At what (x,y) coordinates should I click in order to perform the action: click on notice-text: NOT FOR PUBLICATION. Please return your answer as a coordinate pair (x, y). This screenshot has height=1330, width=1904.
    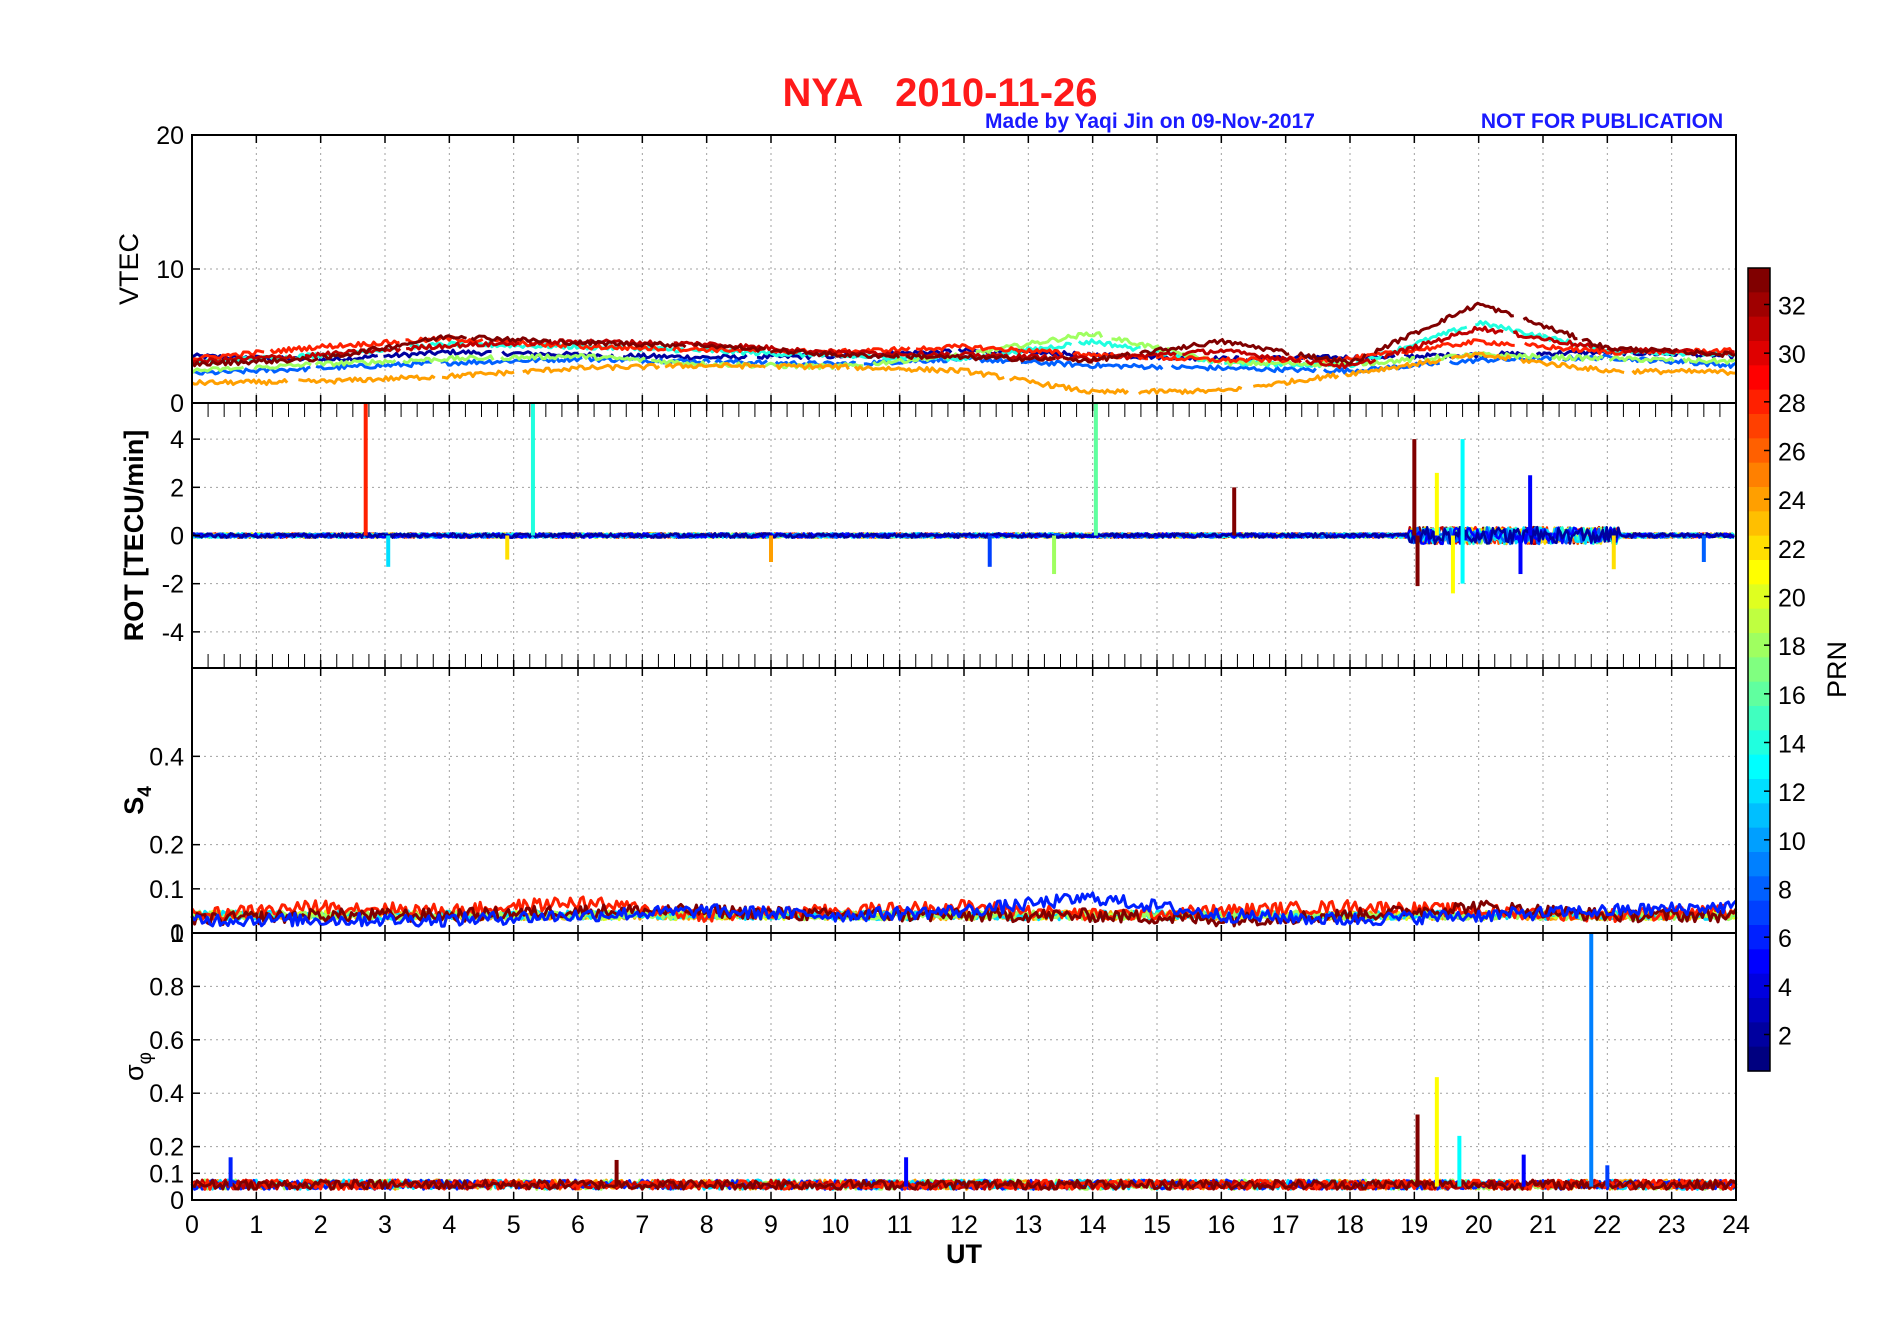
    Looking at the image, I should click on (1602, 121).